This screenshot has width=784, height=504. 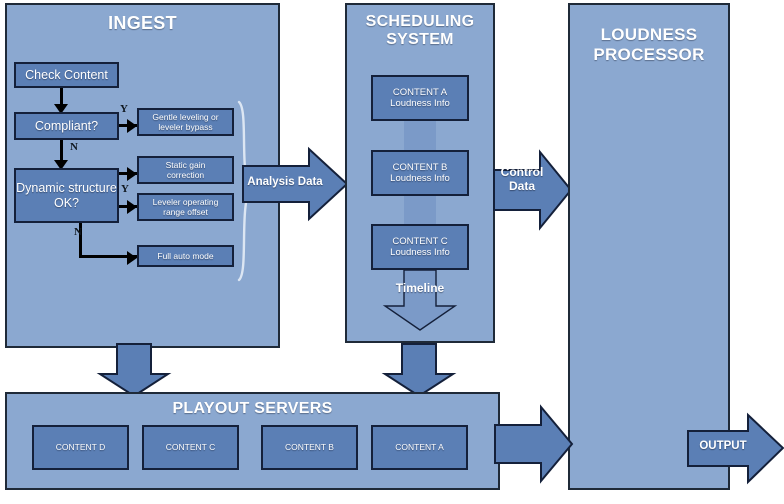 What do you see at coordinates (295, 184) in the screenshot?
I see `arrow-analysis-data` at bounding box center [295, 184].